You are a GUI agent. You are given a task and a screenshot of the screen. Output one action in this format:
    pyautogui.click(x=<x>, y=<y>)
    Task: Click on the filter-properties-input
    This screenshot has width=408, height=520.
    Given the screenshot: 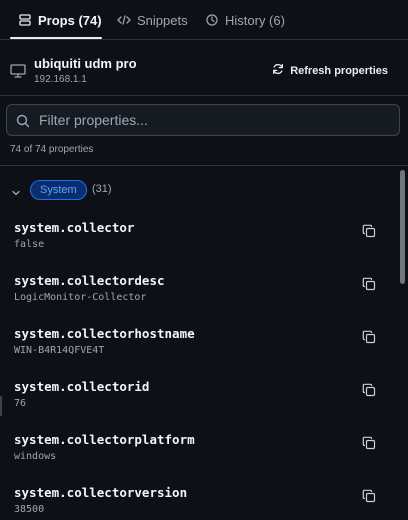 What is the action you would take?
    pyautogui.click(x=214, y=120)
    